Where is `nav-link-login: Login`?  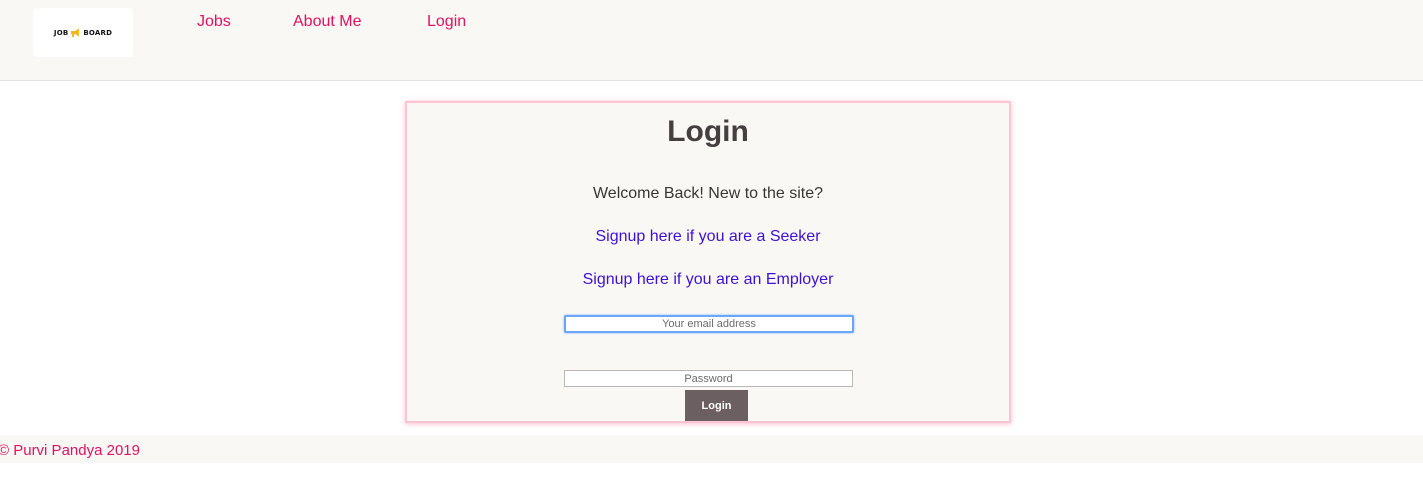
nav-link-login: Login is located at coordinates (446, 22).